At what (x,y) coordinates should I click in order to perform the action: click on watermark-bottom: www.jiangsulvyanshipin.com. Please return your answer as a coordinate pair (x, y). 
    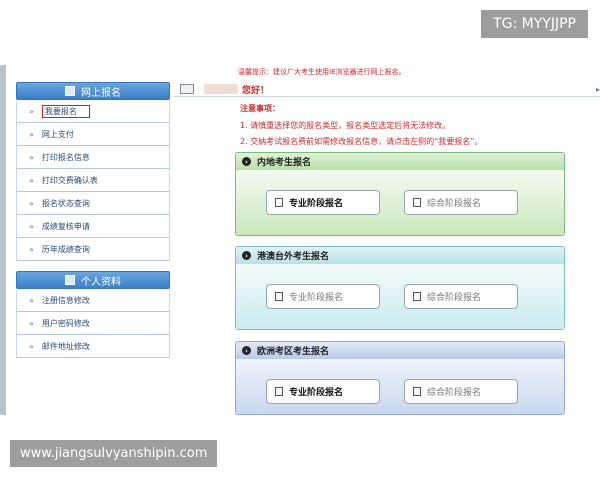
    Looking at the image, I should click on (114, 453).